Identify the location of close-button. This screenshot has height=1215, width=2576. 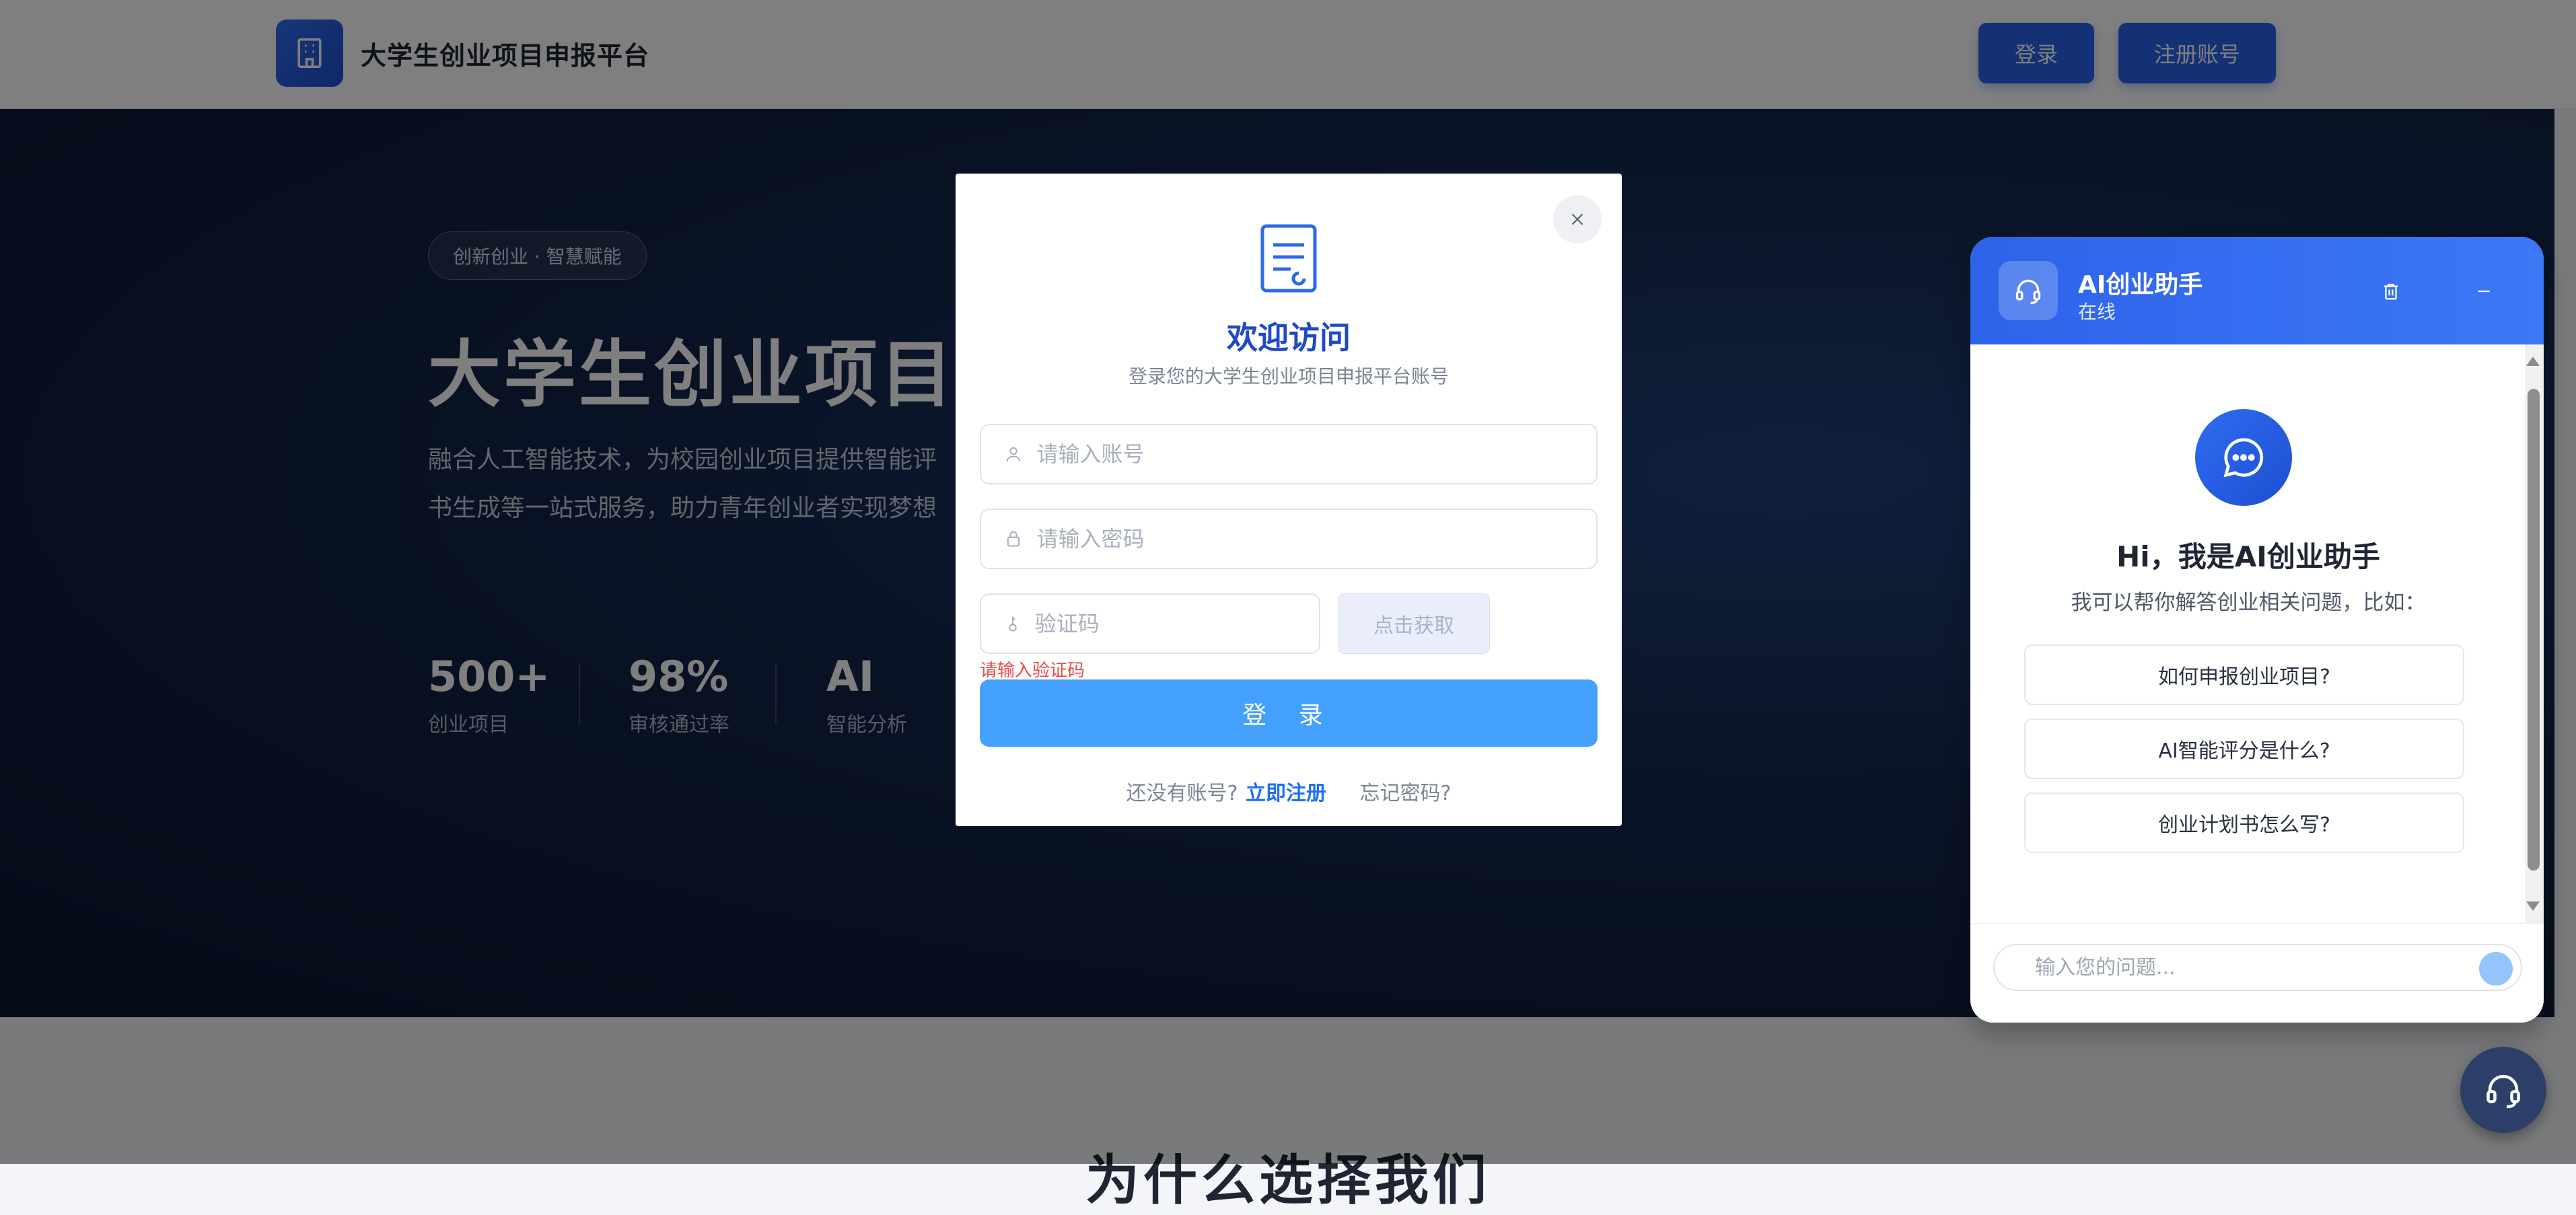
(1577, 220).